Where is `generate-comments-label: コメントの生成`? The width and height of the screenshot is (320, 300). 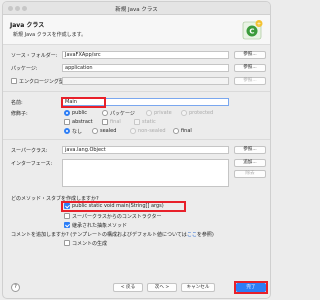
generate-comments-label: コメントの生成 is located at coordinates (90, 244).